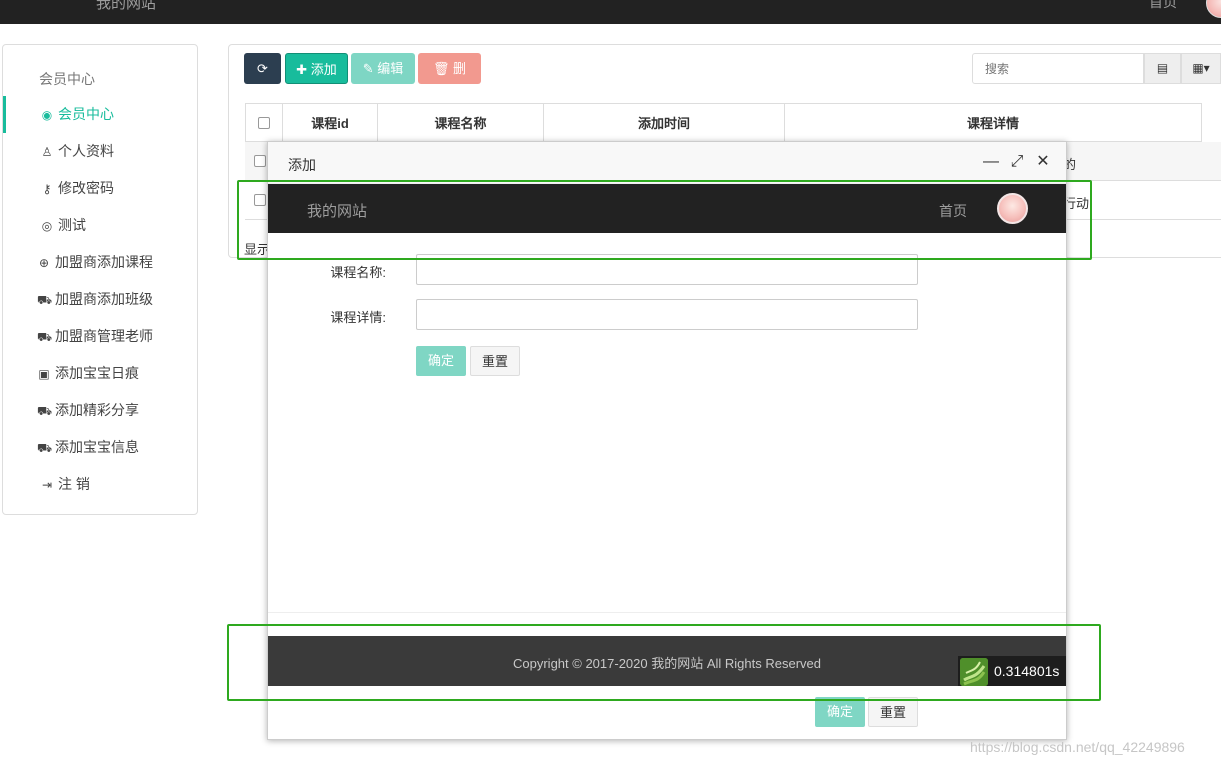 Image resolution: width=1221 pixels, height=767 pixels. Describe the element at coordinates (449, 80) in the screenshot. I see `delete-button: 🗑 删除` at that location.